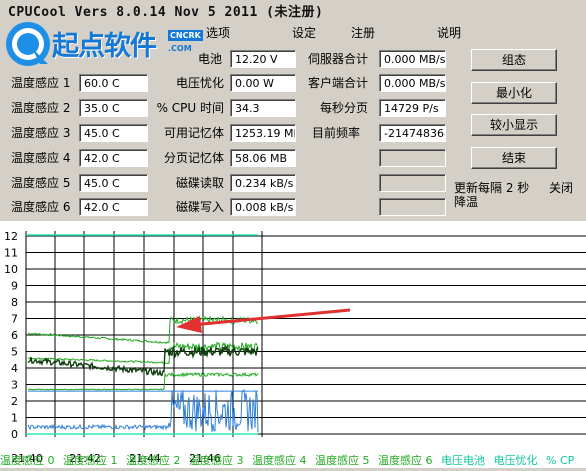 The image size is (586, 471). Describe the element at coordinates (143, 353) in the screenshot. I see `series-line-temp-mid` at that location.